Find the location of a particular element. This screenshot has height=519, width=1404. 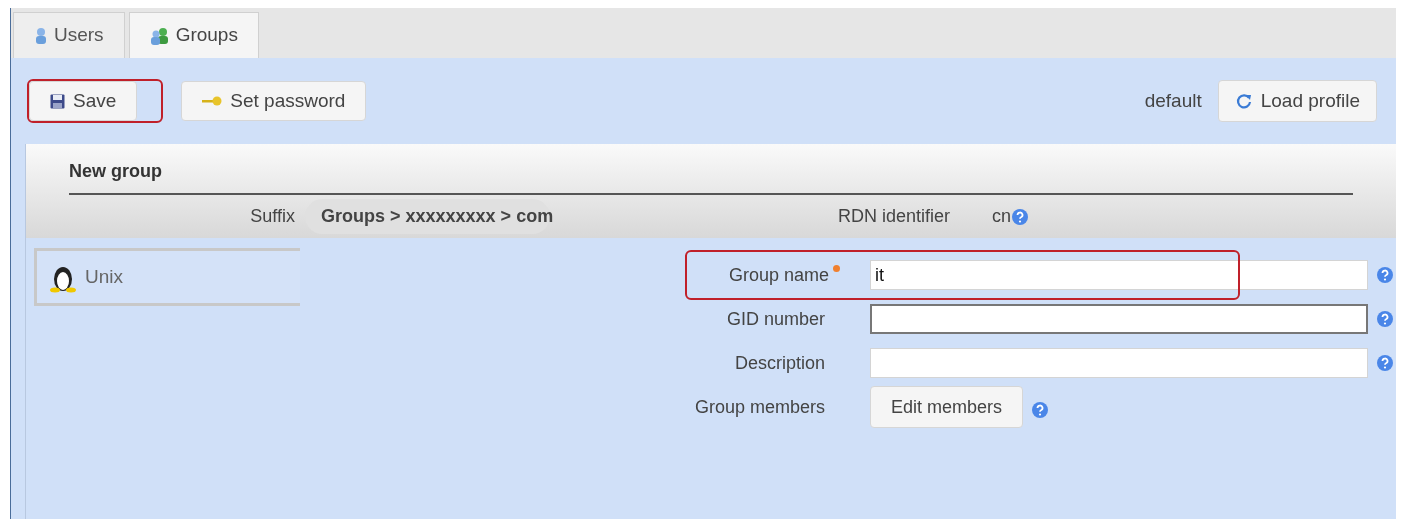

panel-title: New group is located at coordinates (115, 171).